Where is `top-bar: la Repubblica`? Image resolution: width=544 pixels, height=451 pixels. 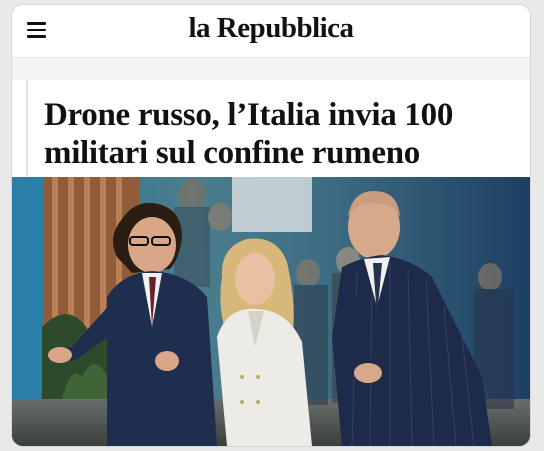
top-bar: la Repubblica is located at coordinates (271, 31).